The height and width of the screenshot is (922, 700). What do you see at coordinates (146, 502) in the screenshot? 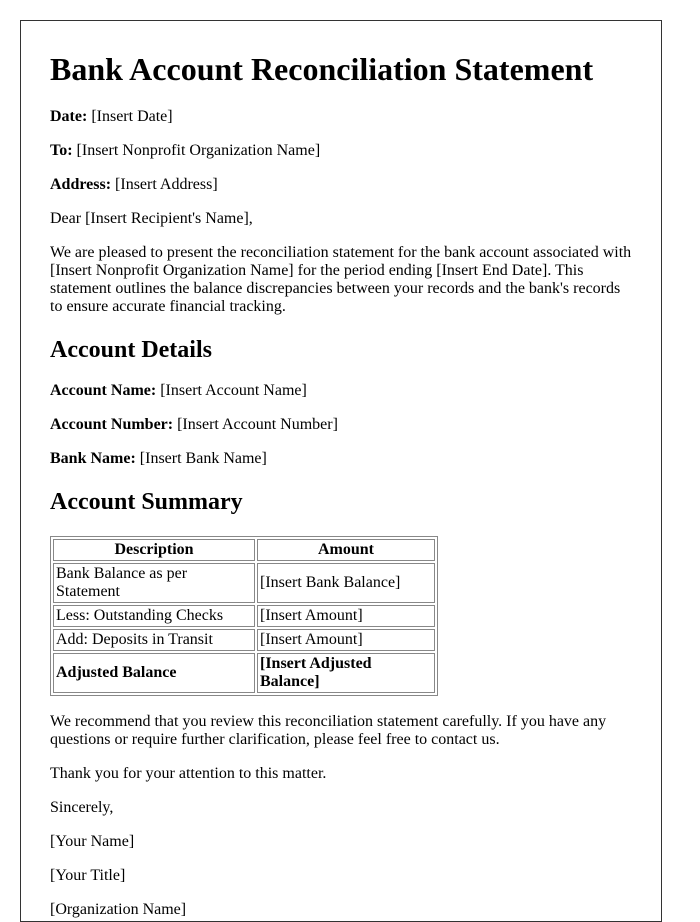
I see `account-summary-heading: Account Summary` at bounding box center [146, 502].